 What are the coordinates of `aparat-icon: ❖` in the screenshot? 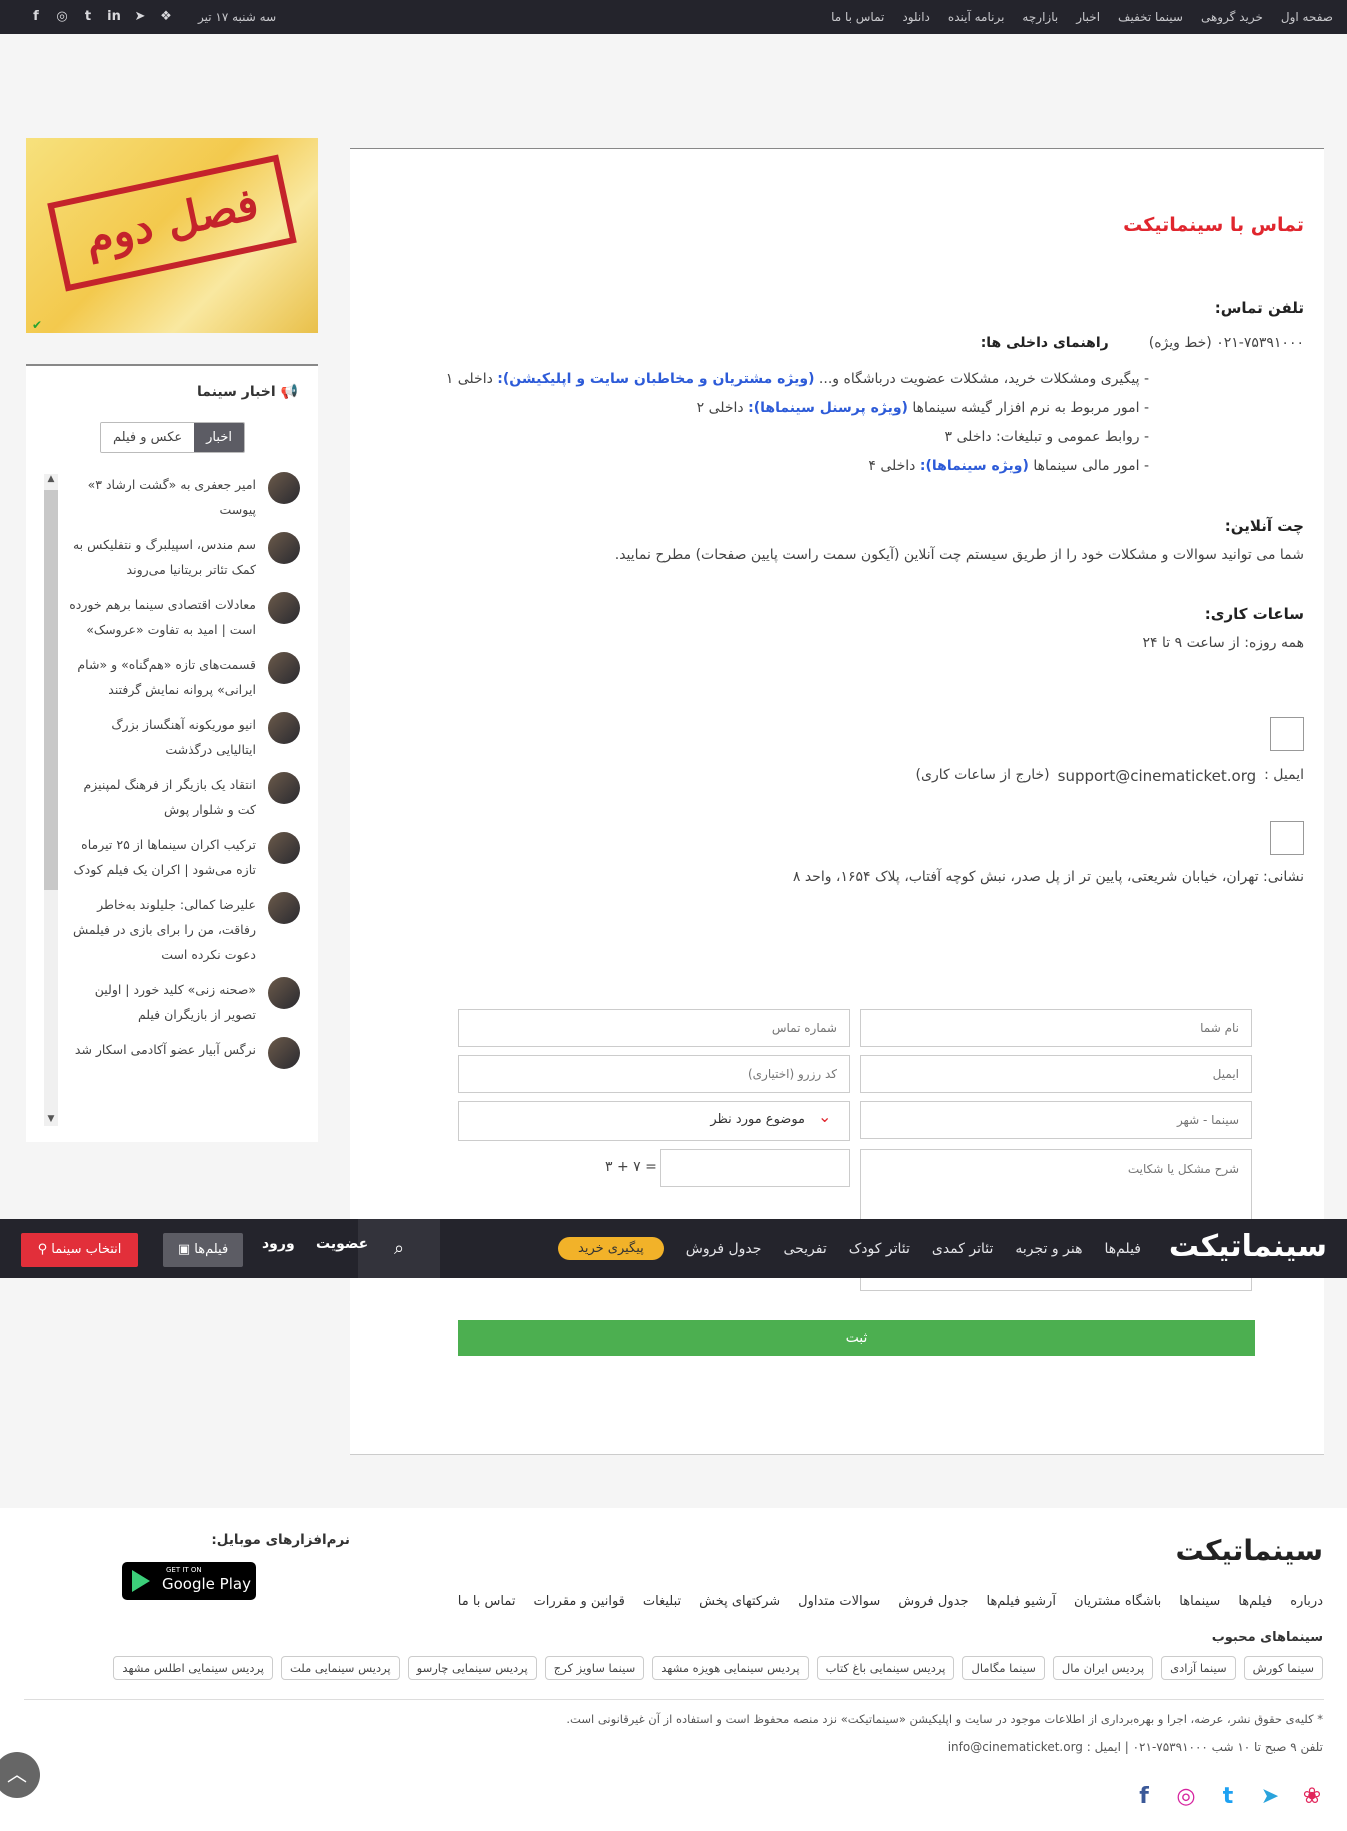 It's located at (166, 17).